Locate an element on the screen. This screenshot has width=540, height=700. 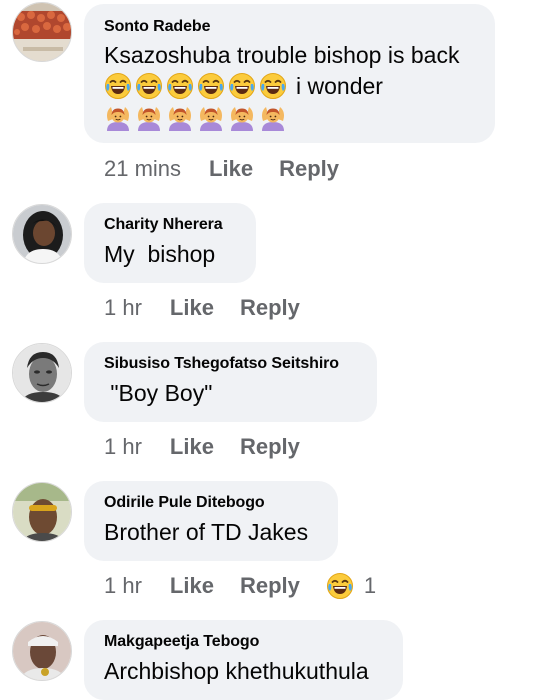
reaction-count: 1 is located at coordinates (370, 585).